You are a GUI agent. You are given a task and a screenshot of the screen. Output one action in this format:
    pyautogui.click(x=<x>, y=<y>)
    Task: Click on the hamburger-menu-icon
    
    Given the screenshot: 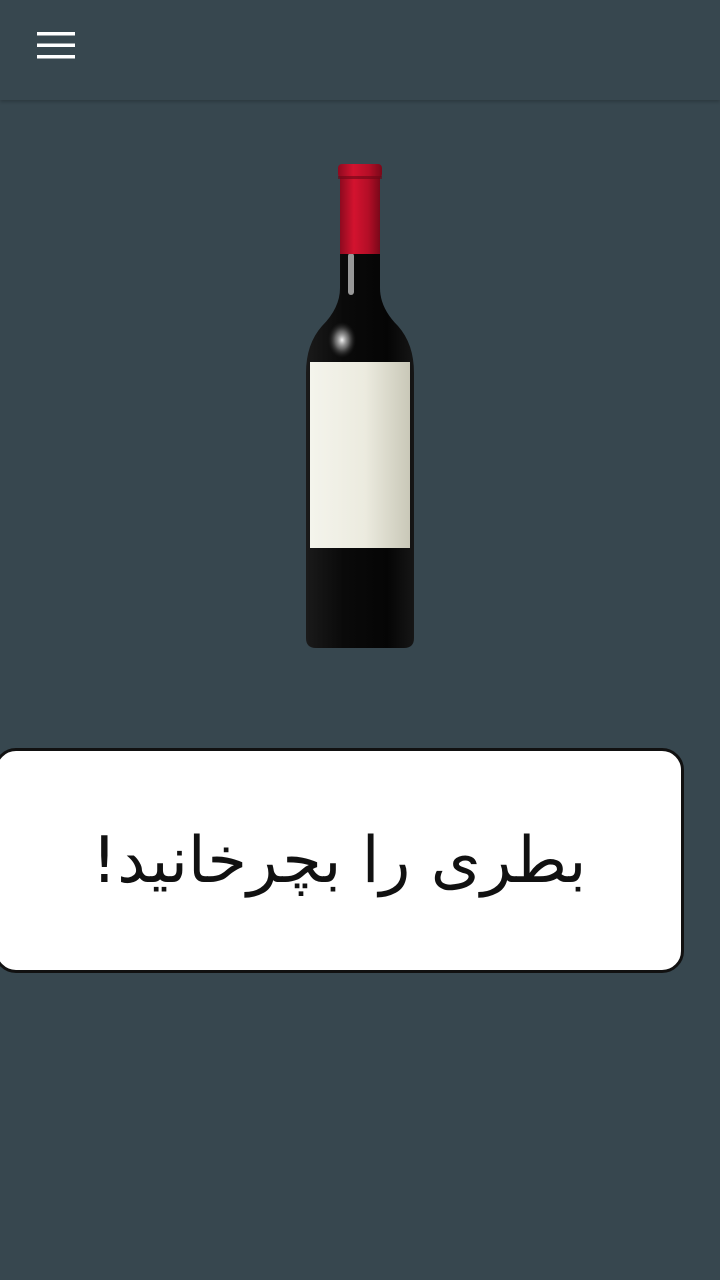 What is the action you would take?
    pyautogui.click(x=56, y=45)
    